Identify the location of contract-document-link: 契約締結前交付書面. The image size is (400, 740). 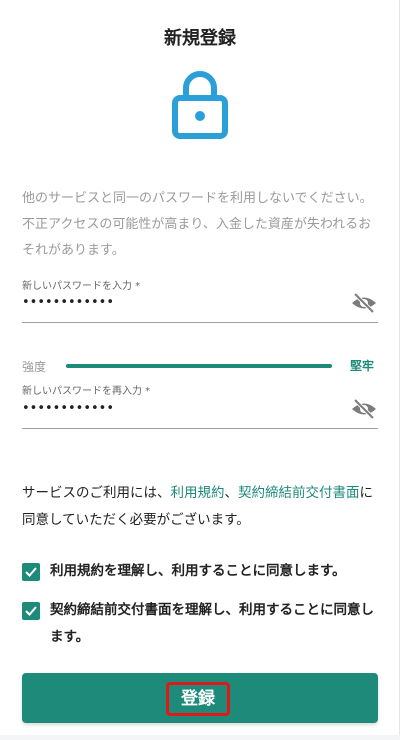
(299, 493).